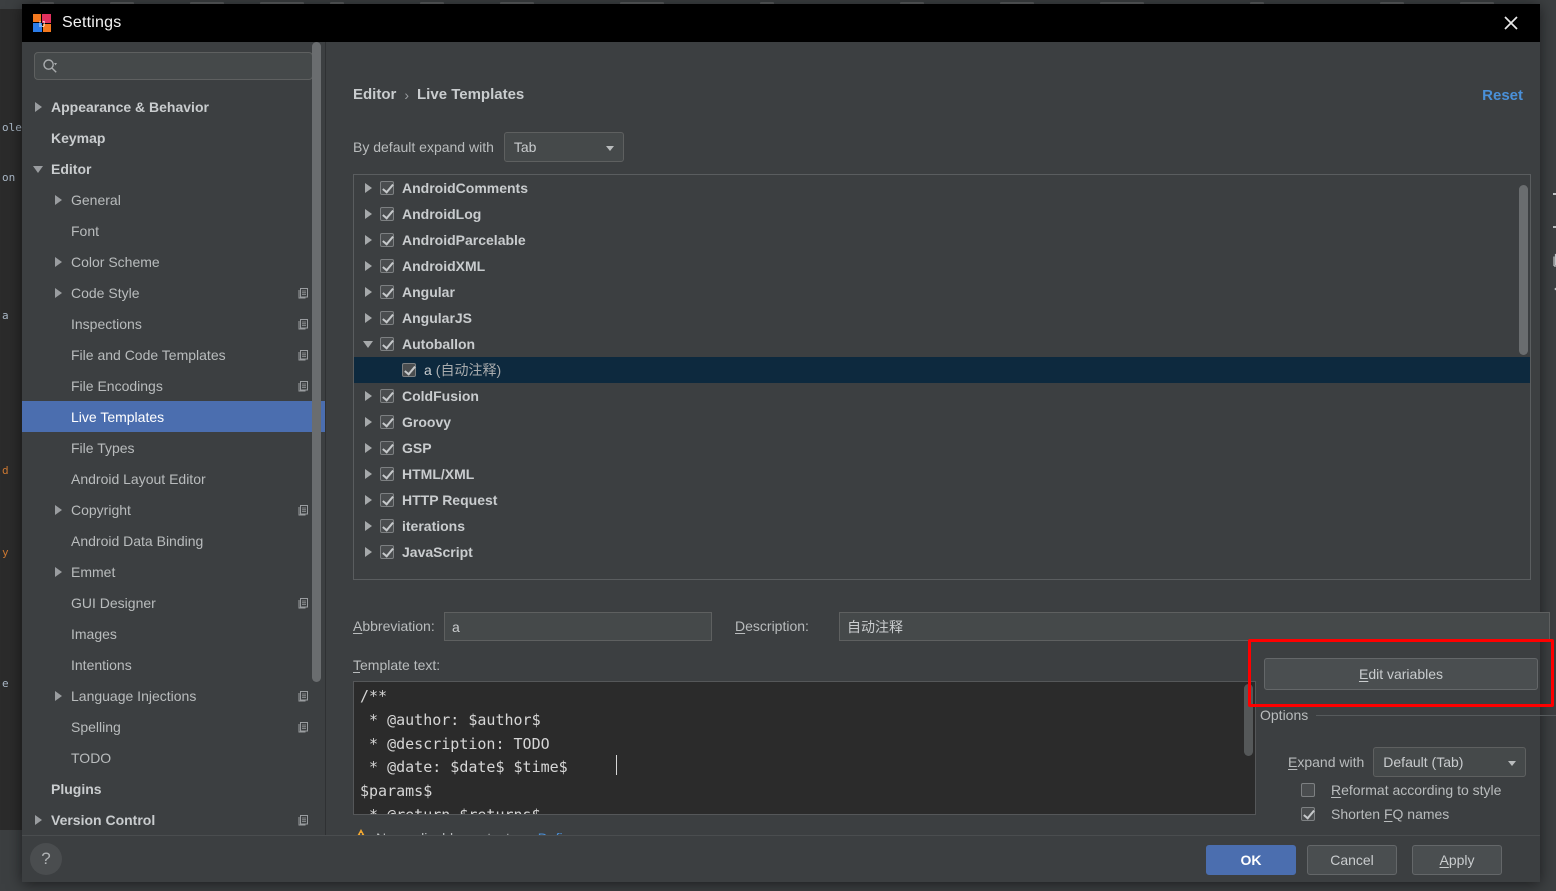  I want to click on template-row: AndroidLog, so click(942, 214).